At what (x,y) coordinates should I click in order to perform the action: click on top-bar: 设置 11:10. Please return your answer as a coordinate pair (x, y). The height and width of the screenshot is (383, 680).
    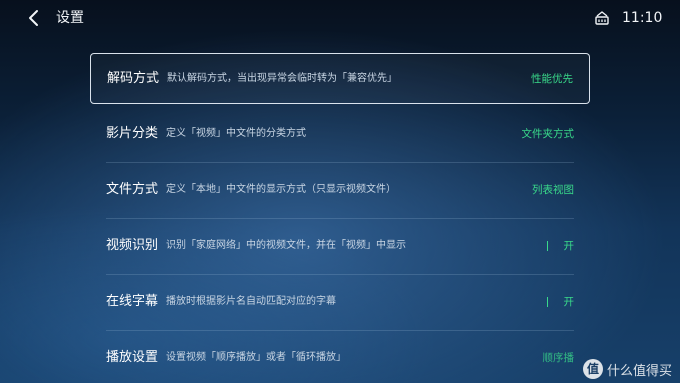
    Looking at the image, I should click on (340, 18).